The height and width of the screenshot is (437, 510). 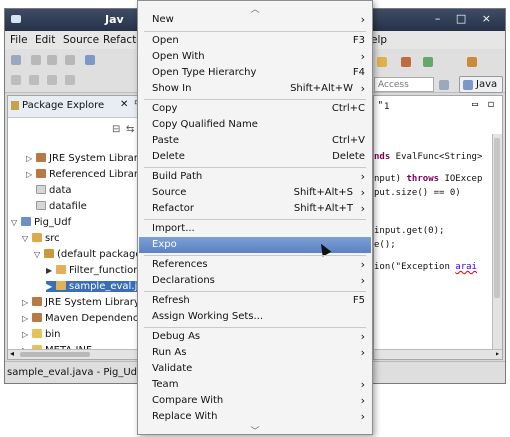 I want to click on menu-item-team: Team ›, so click(x=255, y=385).